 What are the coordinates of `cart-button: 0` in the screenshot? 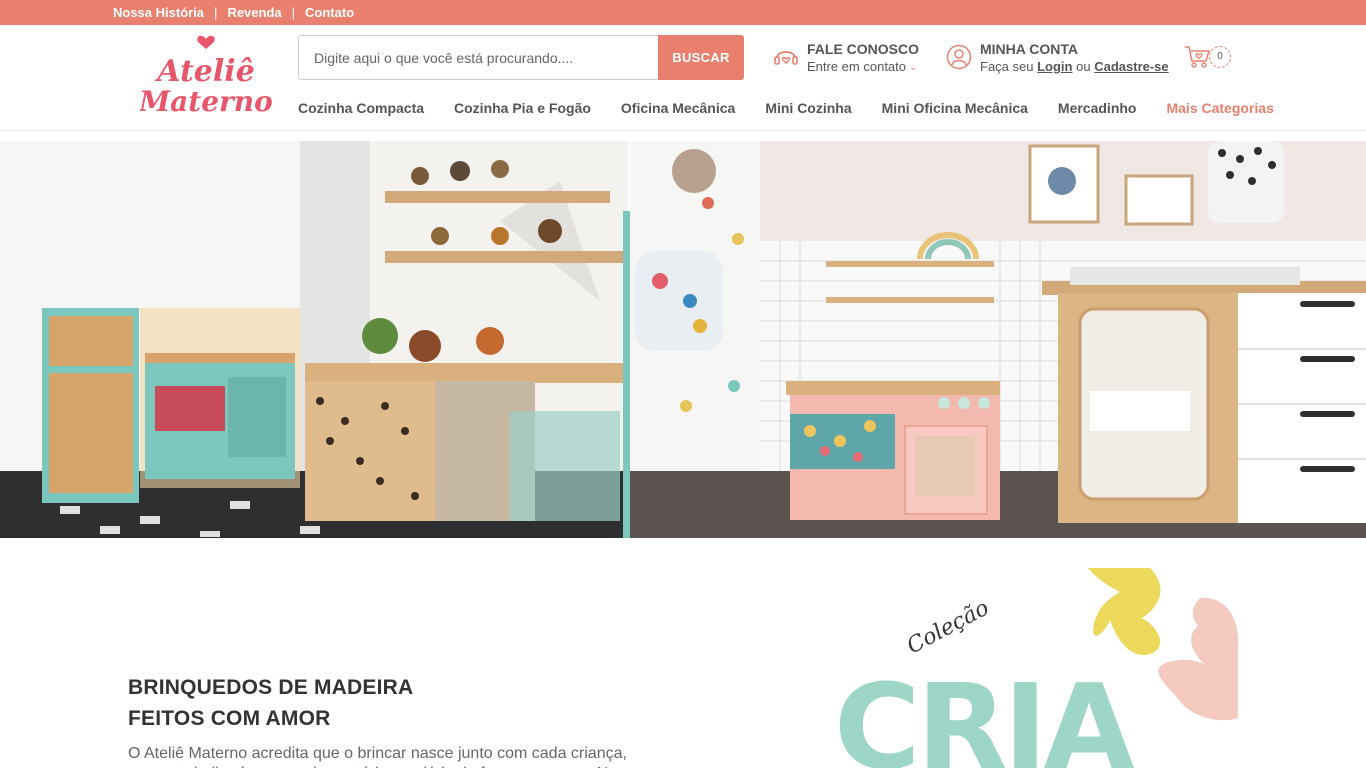 It's located at (1210, 58).